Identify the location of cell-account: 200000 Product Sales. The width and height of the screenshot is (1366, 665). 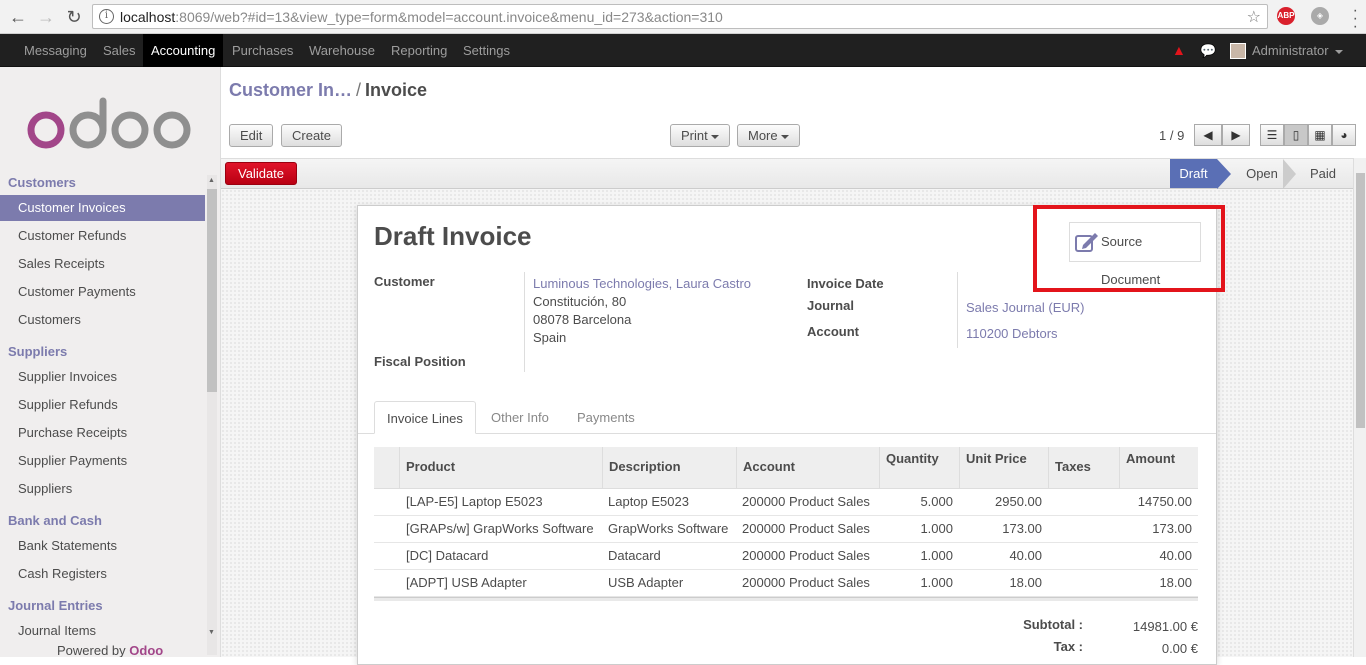
(806, 501).